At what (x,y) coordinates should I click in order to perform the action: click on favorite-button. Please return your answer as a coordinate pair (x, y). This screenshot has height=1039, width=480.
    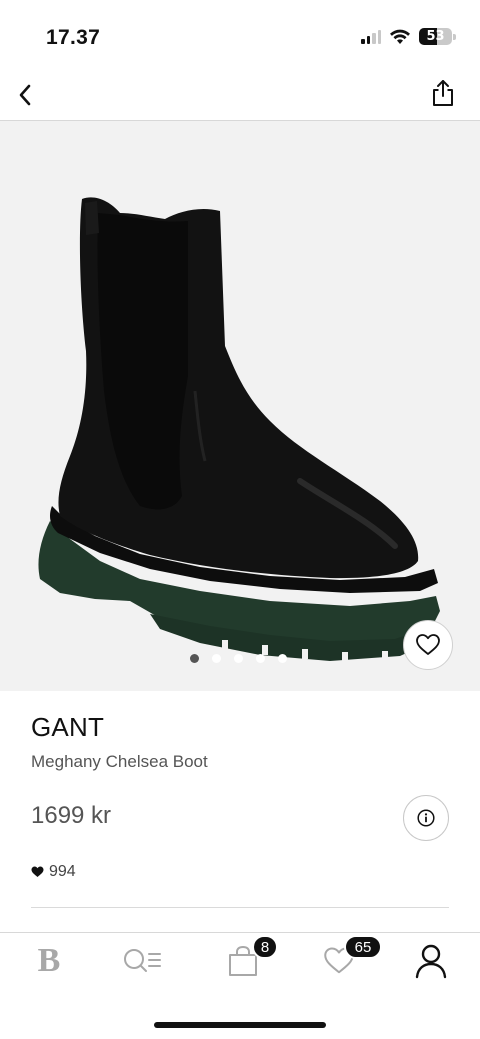
    Looking at the image, I should click on (428, 645).